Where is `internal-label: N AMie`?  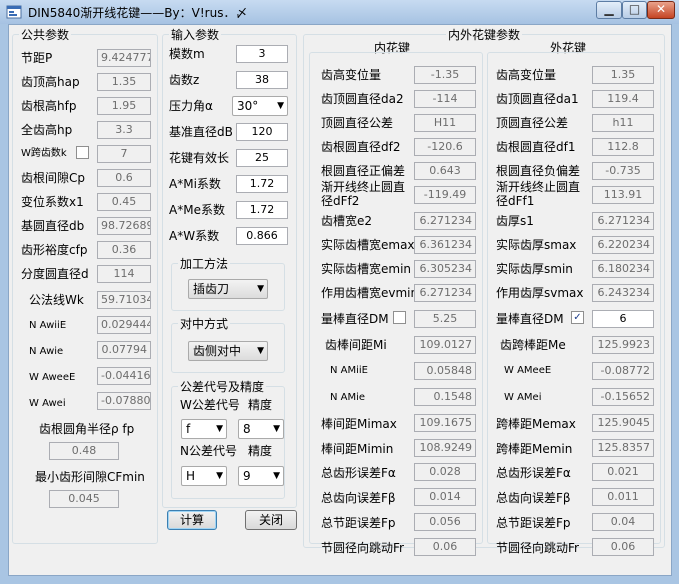 internal-label: N AMie is located at coordinates (348, 397).